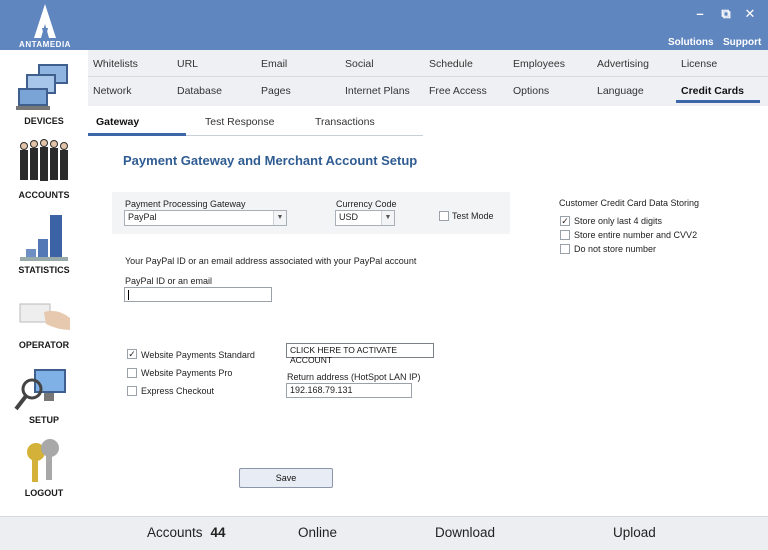  Describe the element at coordinates (218, 532) in the screenshot. I see `accounts-count: 44` at that location.